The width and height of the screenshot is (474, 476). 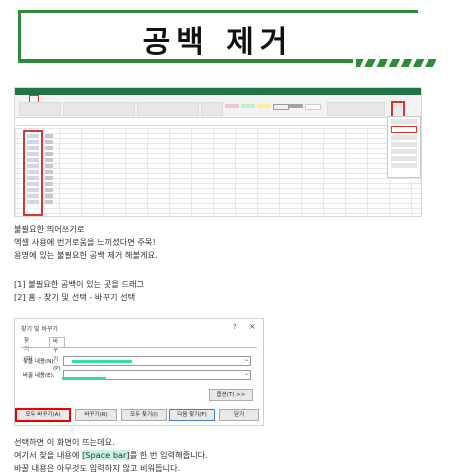 I want to click on help-icon: ?, so click(x=235, y=327).